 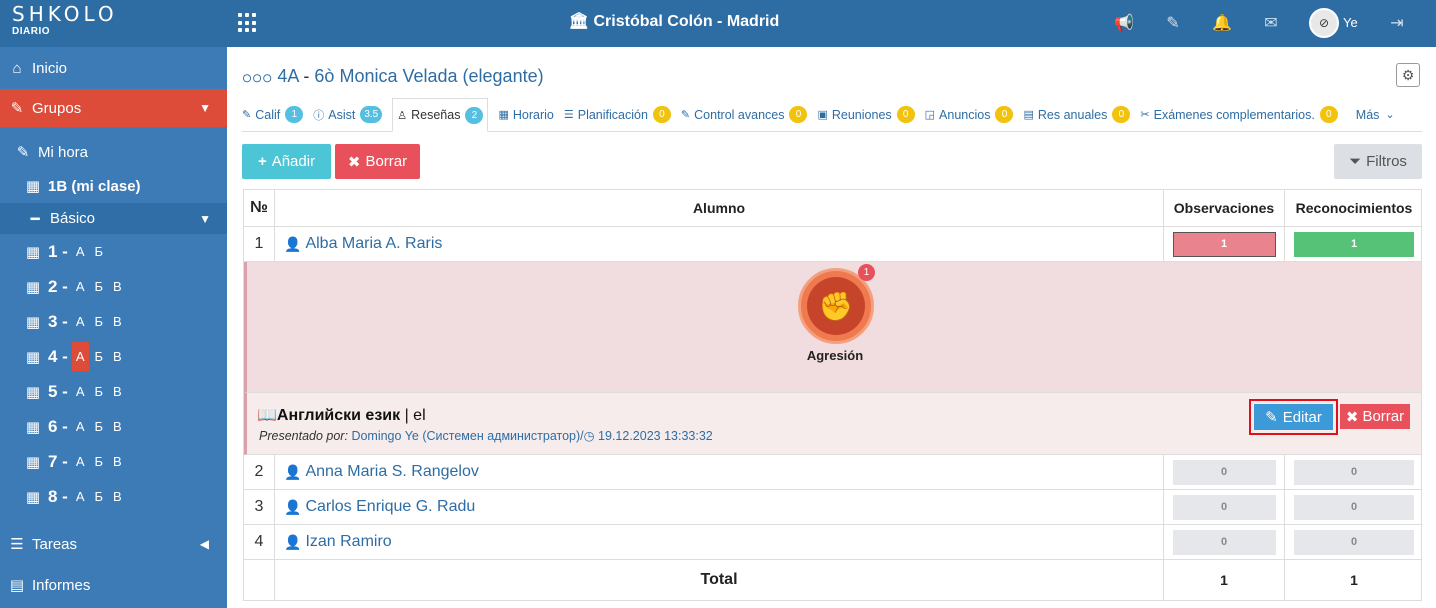 What do you see at coordinates (113, 152) in the screenshot?
I see `sidebar-item-mi-hora: ✎ Mi hora` at bounding box center [113, 152].